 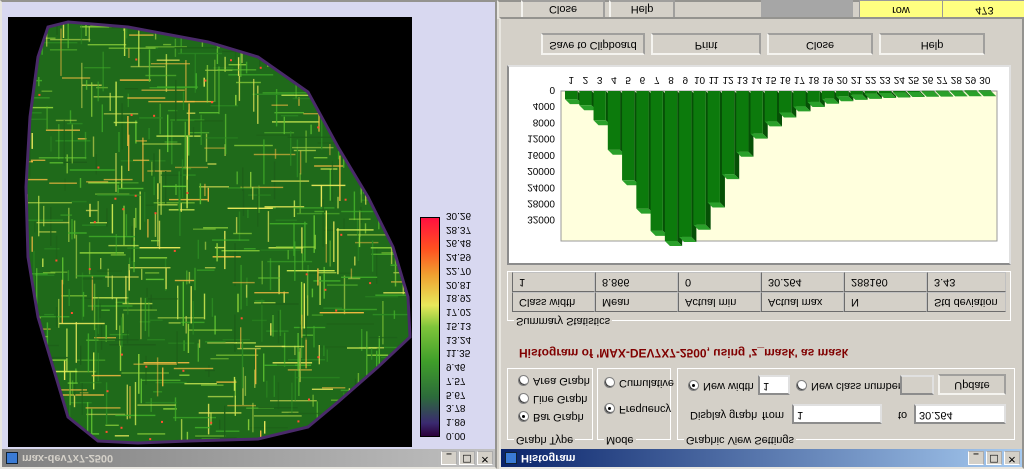 What do you see at coordinates (761, 458) in the screenshot?
I see `histogram-titlebar: Histogram _ □ ✕` at bounding box center [761, 458].